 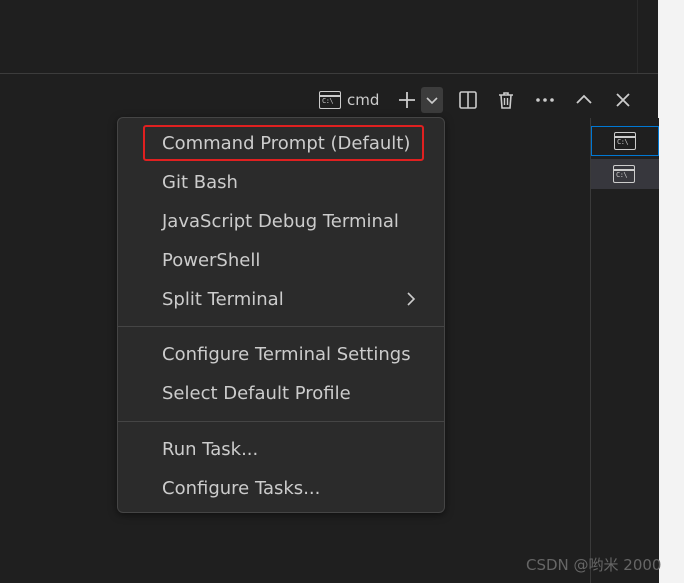 I want to click on close-icon, so click(x=623, y=100).